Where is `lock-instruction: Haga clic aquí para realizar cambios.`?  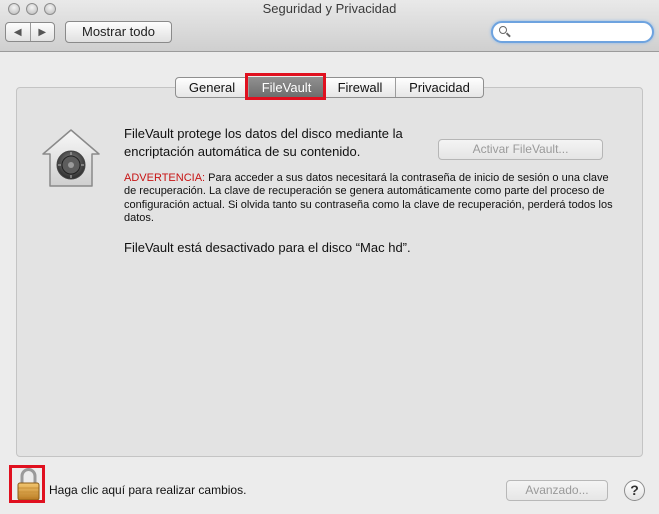
lock-instruction: Haga clic aquí para realizar cambios. is located at coordinates (148, 490).